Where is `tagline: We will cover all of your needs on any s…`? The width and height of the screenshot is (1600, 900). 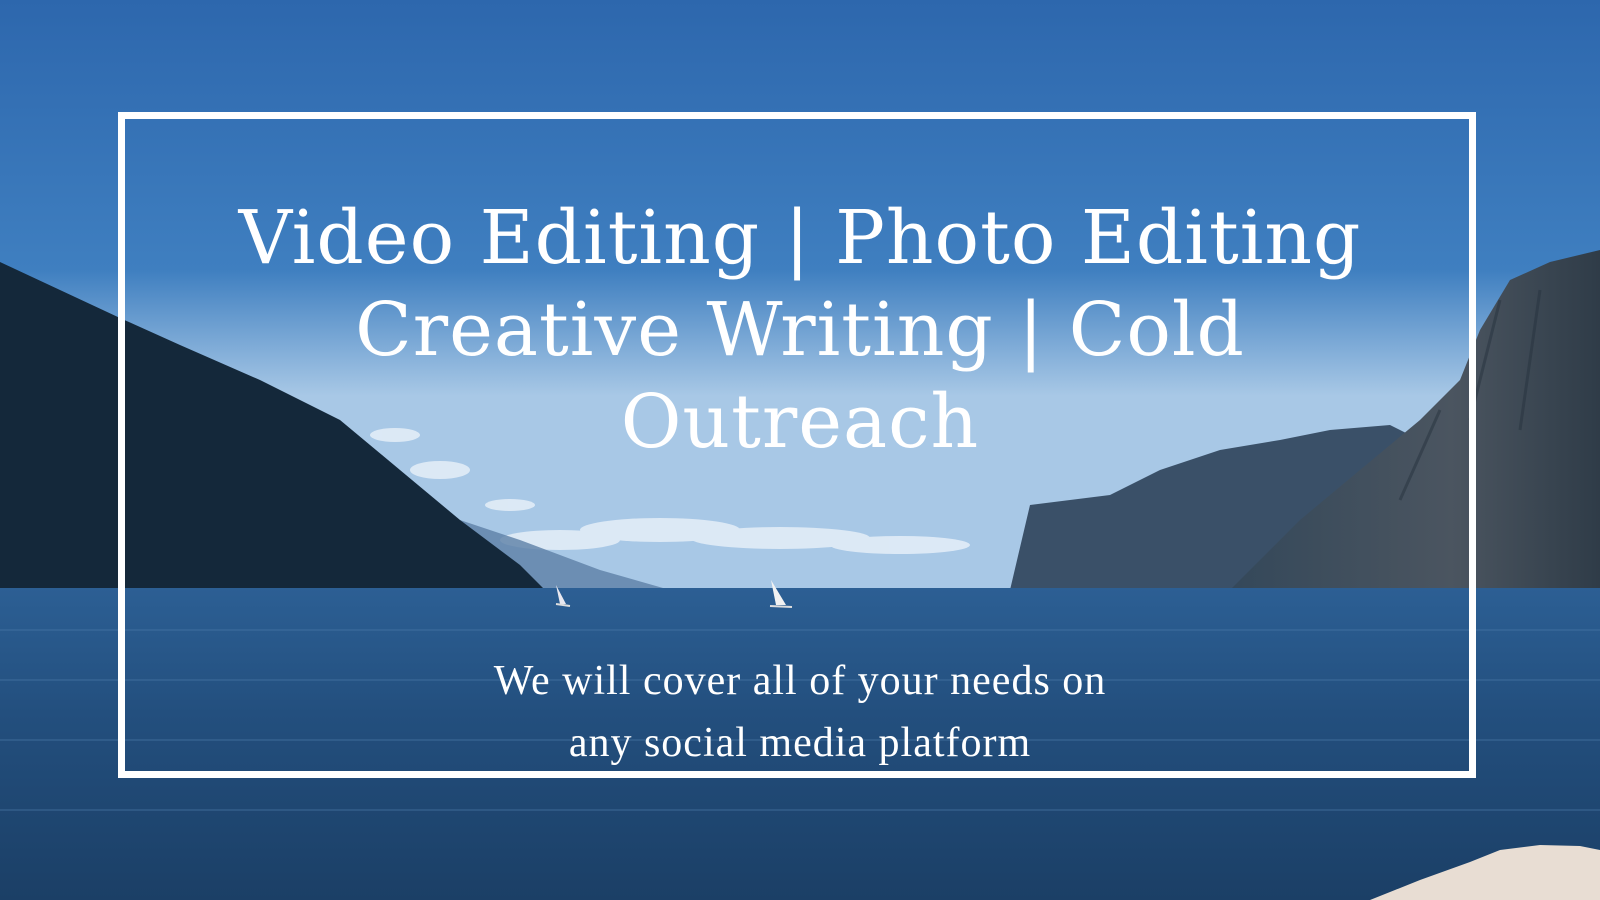 tagline: We will cover all of your needs on any s… is located at coordinates (800, 712).